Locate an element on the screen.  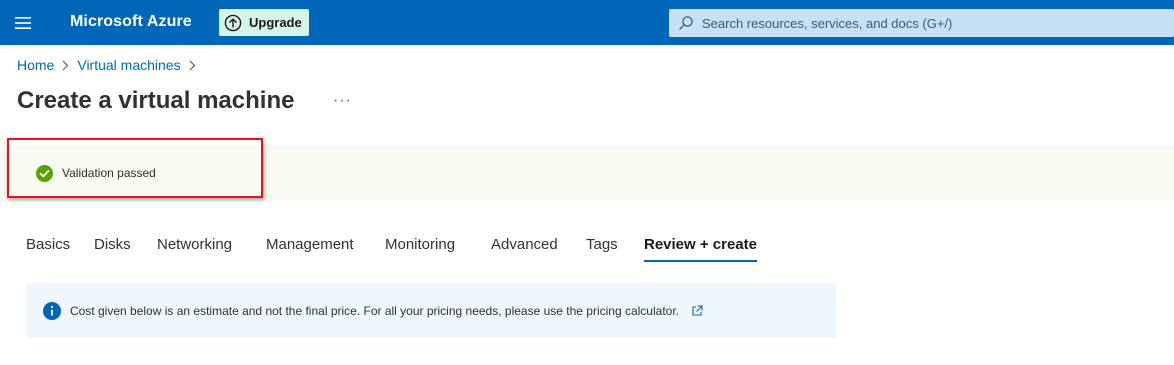
tab-review-create: Review + create is located at coordinates (700, 249).